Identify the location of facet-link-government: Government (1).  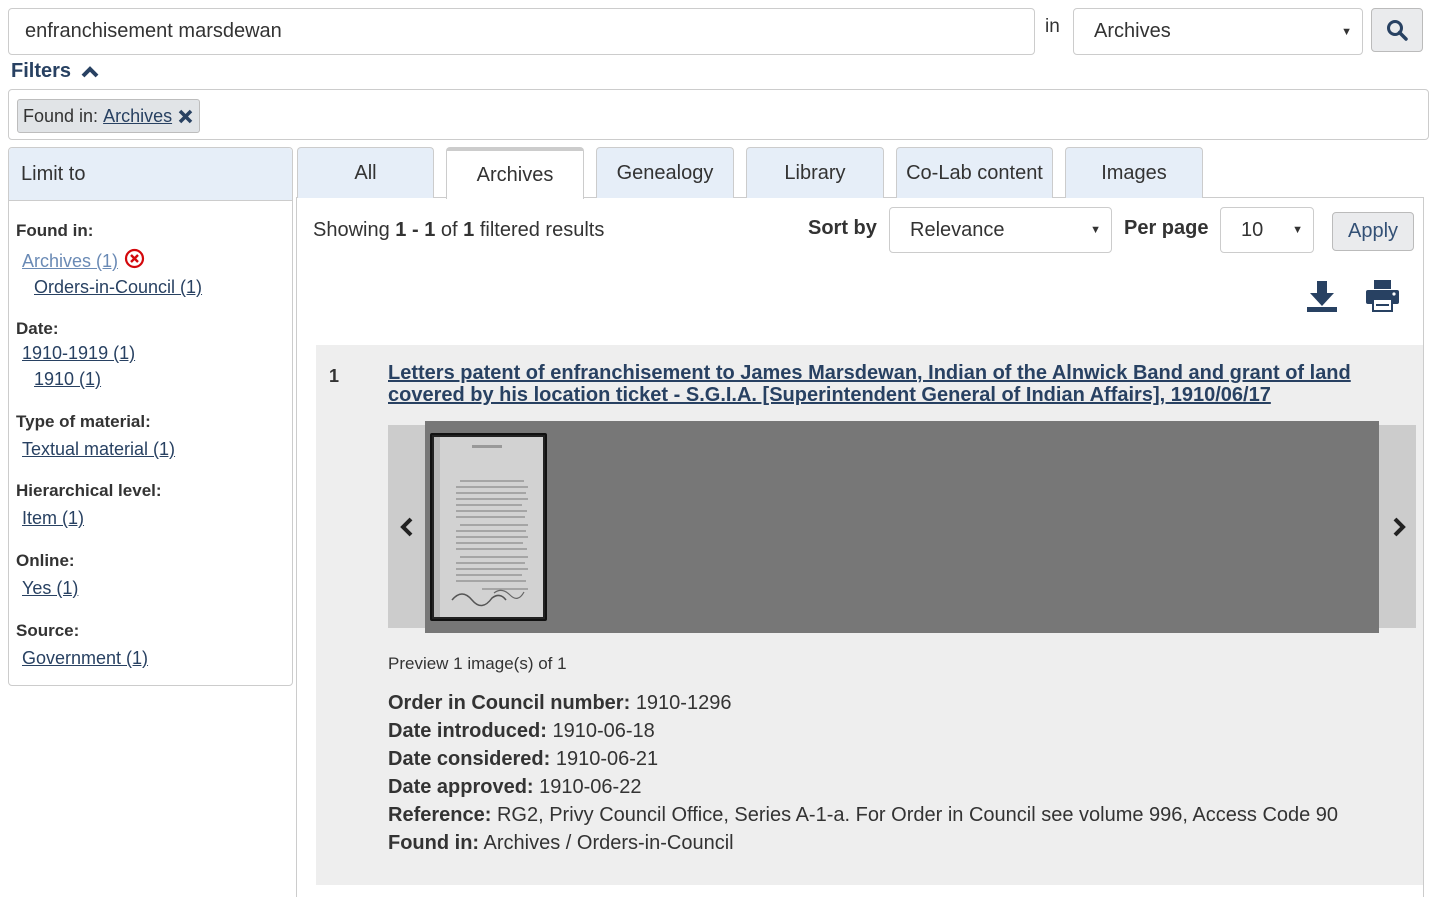
(85, 658).